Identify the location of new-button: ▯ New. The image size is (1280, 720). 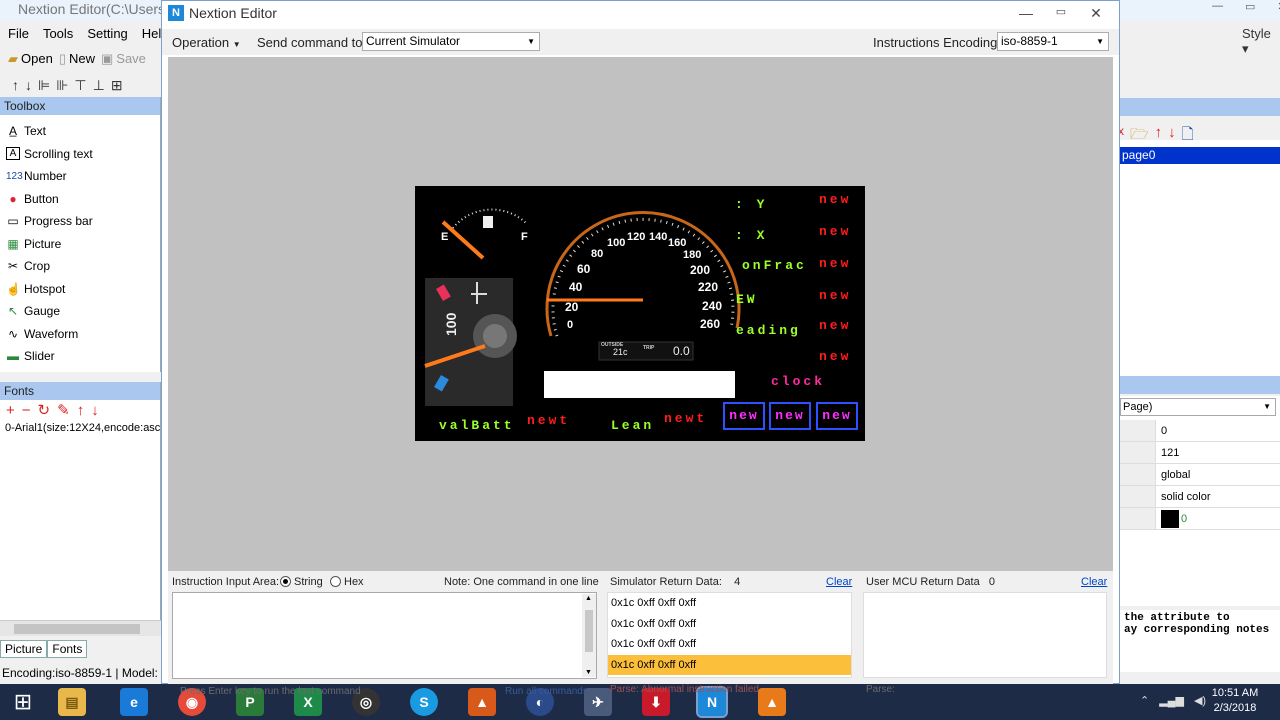
(77, 59).